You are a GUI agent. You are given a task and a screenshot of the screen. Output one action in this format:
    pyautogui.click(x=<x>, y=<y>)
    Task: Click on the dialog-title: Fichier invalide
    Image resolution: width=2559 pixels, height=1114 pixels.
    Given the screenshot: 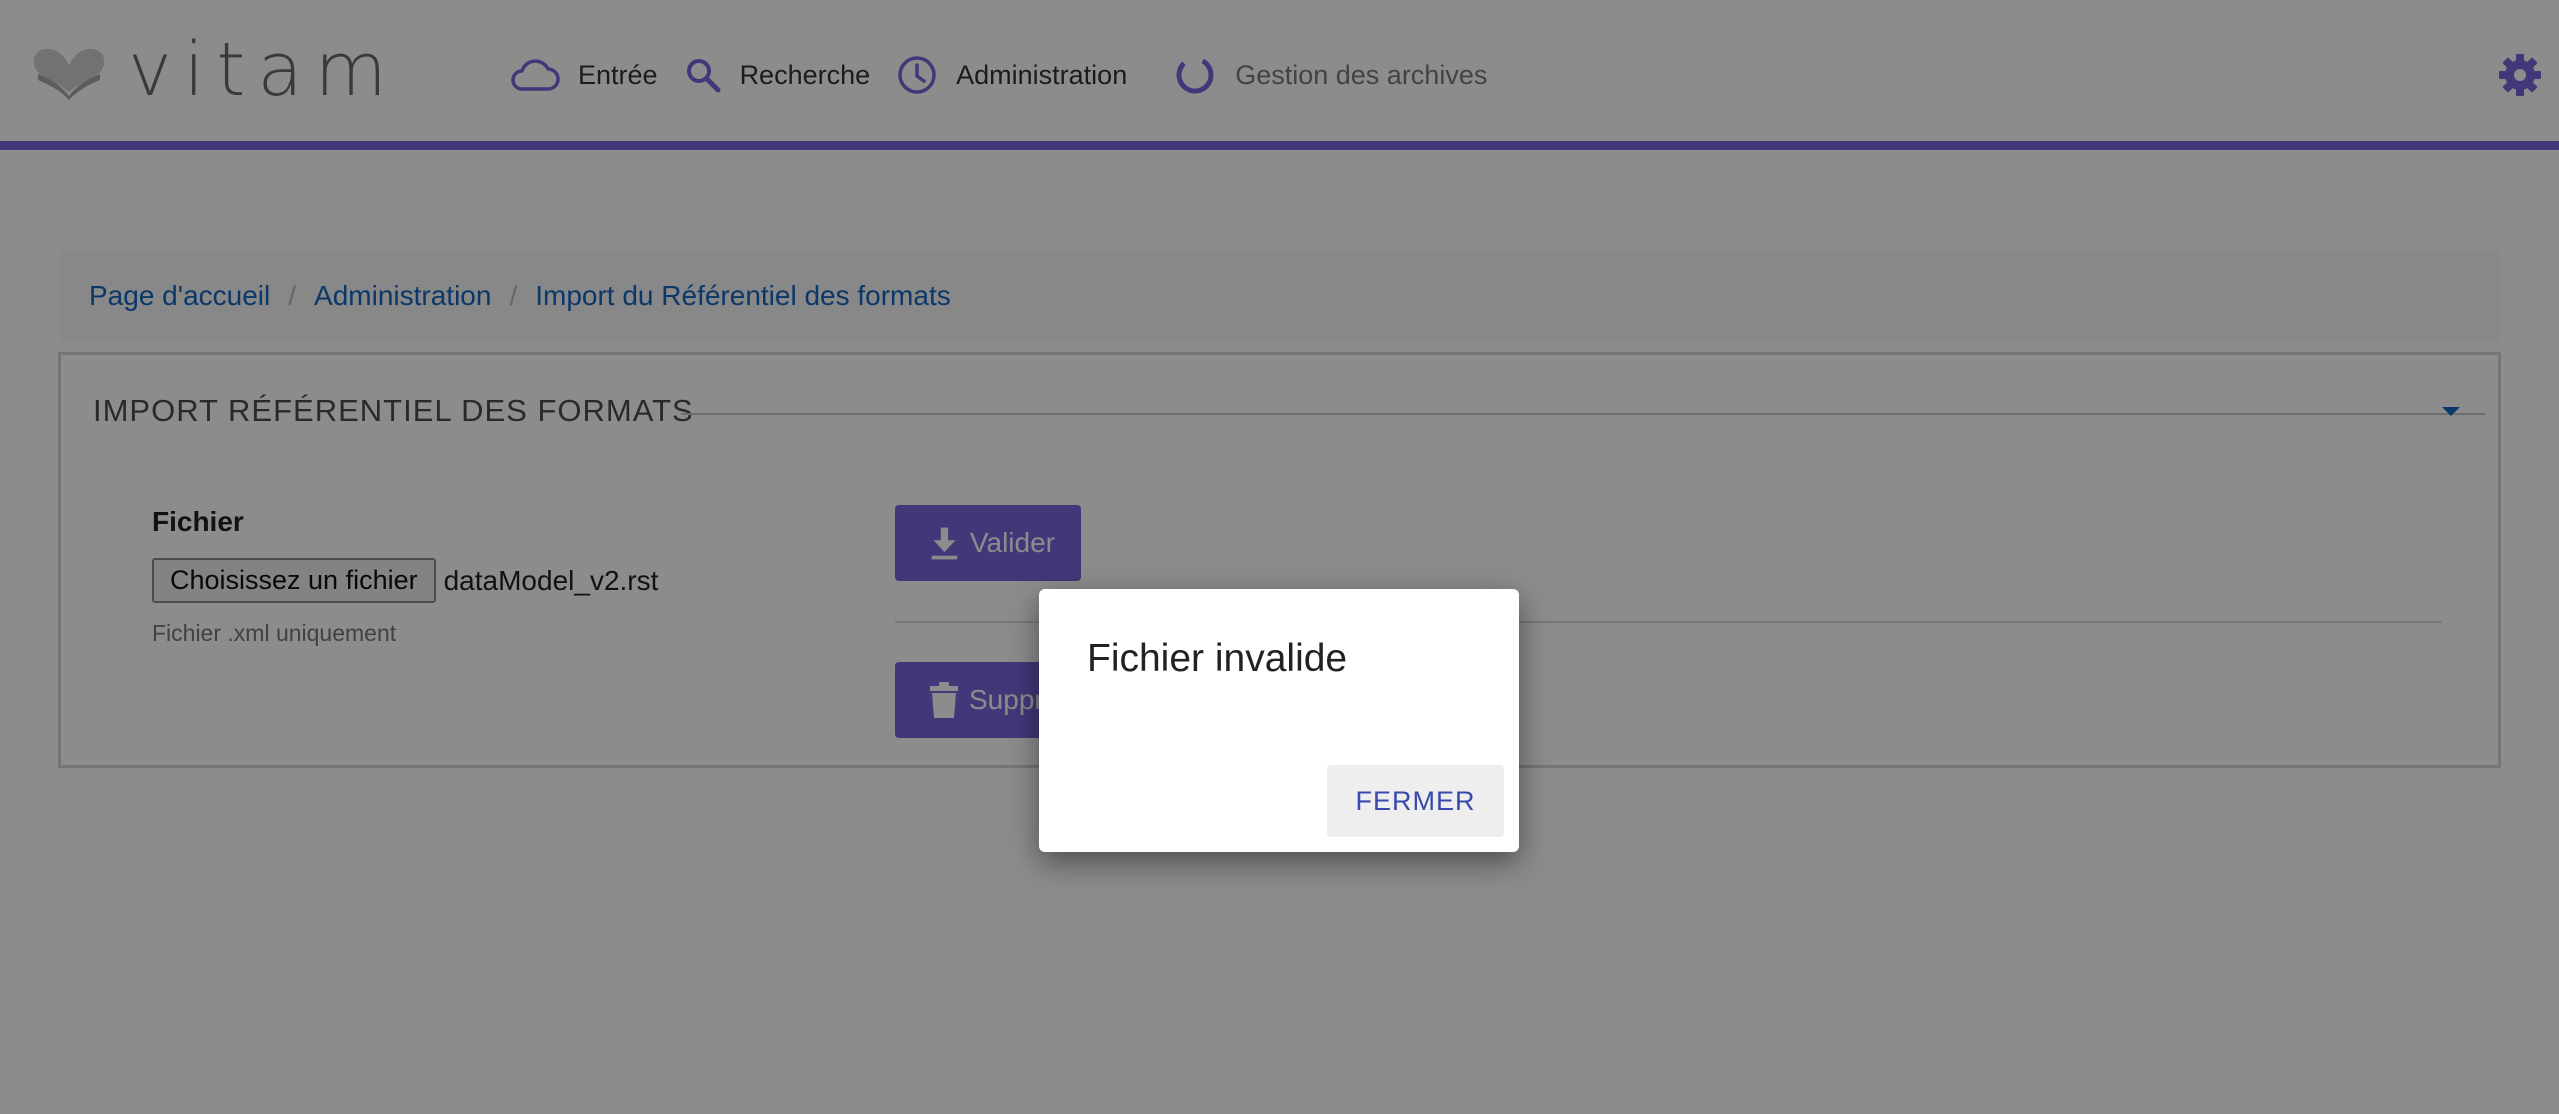 What is the action you would take?
    pyautogui.click(x=1217, y=658)
    